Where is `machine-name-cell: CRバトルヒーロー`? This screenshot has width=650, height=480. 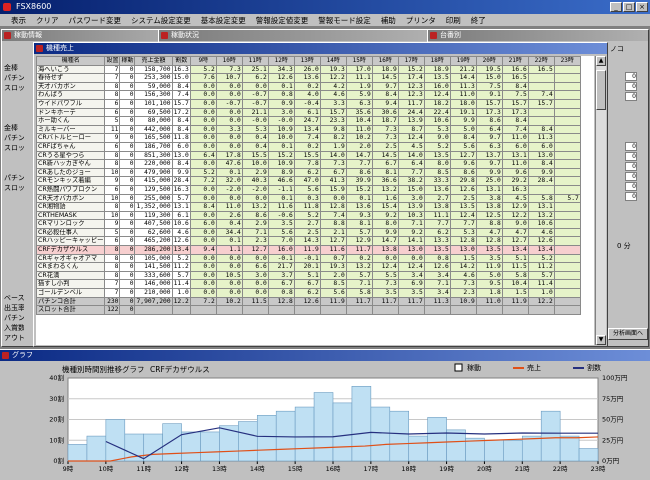
machine-name-cell: CRバトルヒーロー is located at coordinates (71, 138).